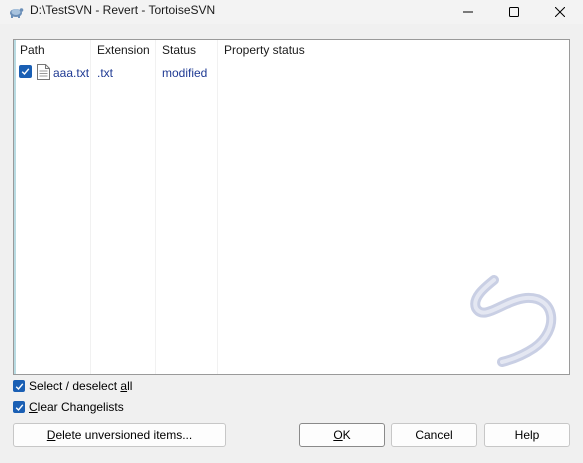 This screenshot has width=583, height=463. I want to click on column-header-property-status: Property status, so click(264, 50).